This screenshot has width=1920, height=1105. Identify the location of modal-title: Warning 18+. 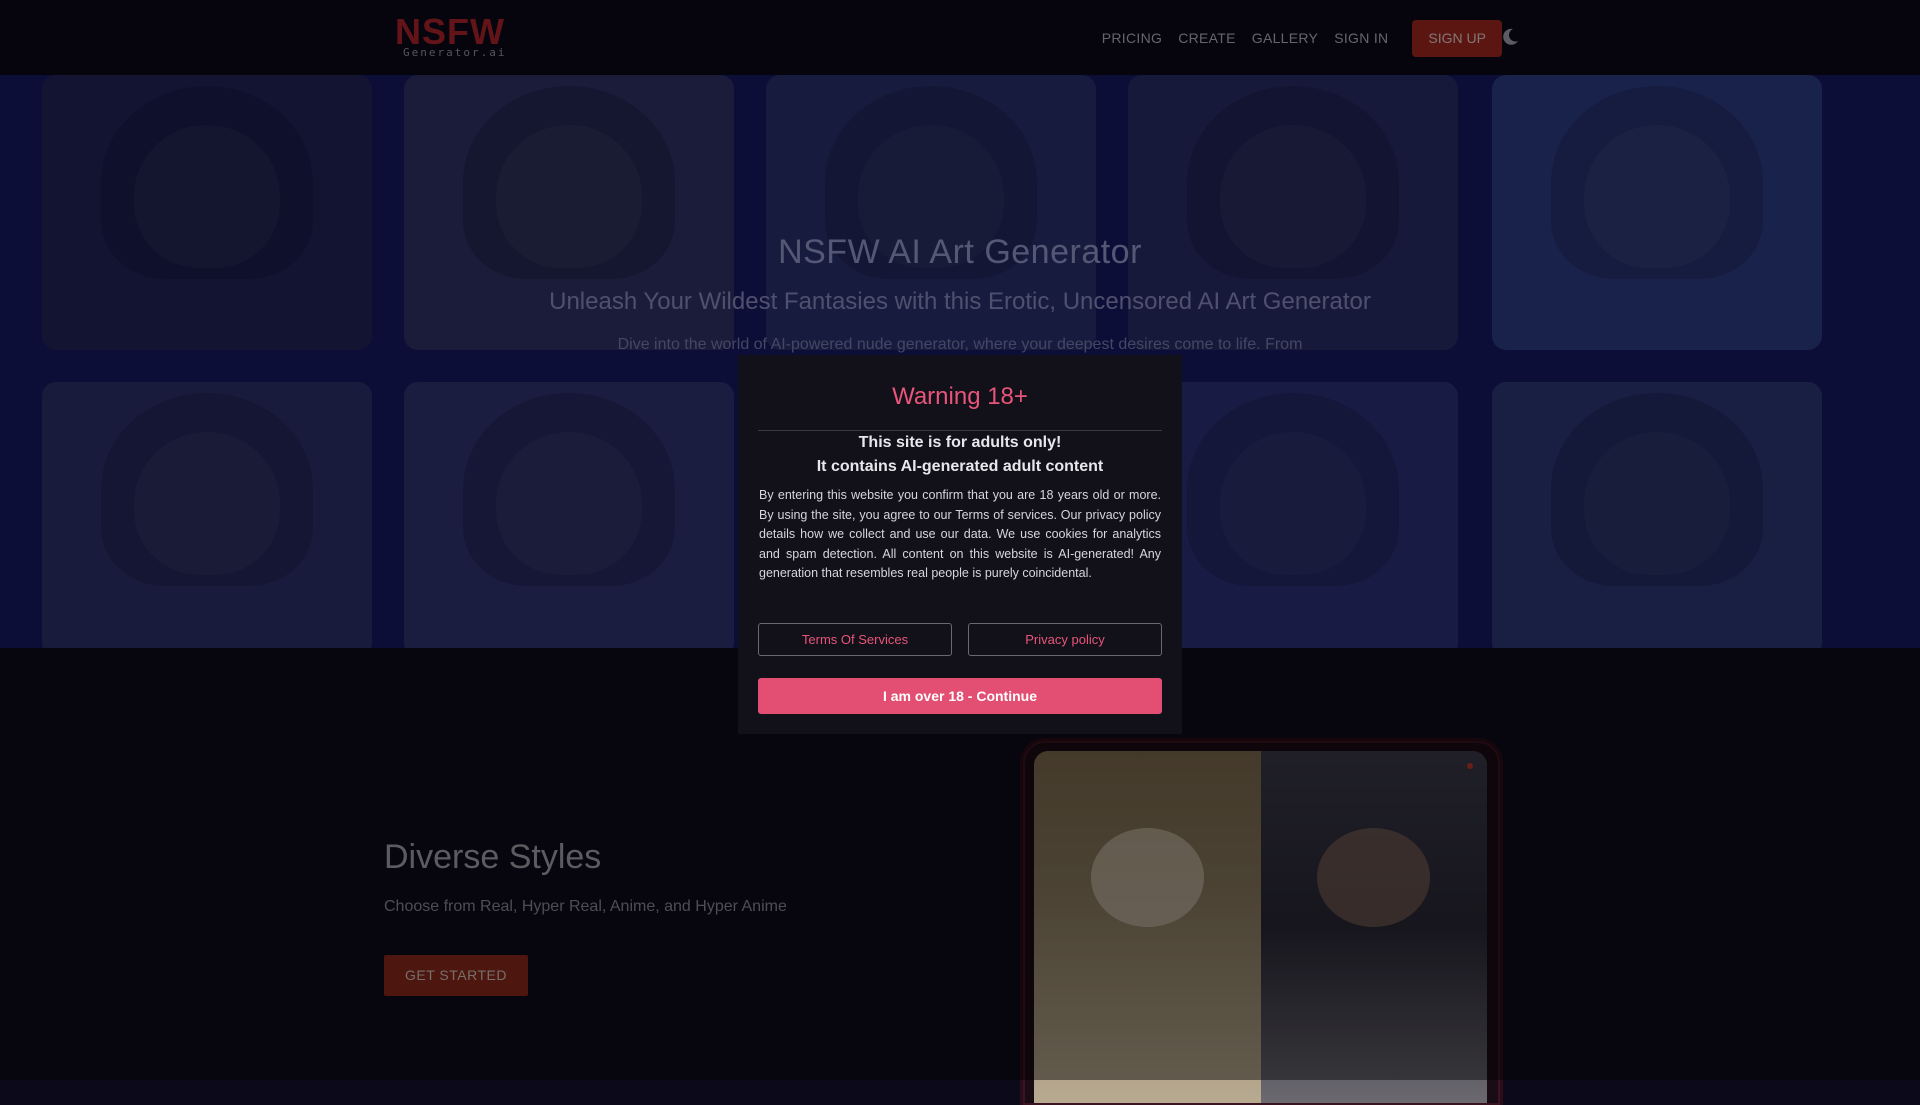
(960, 396).